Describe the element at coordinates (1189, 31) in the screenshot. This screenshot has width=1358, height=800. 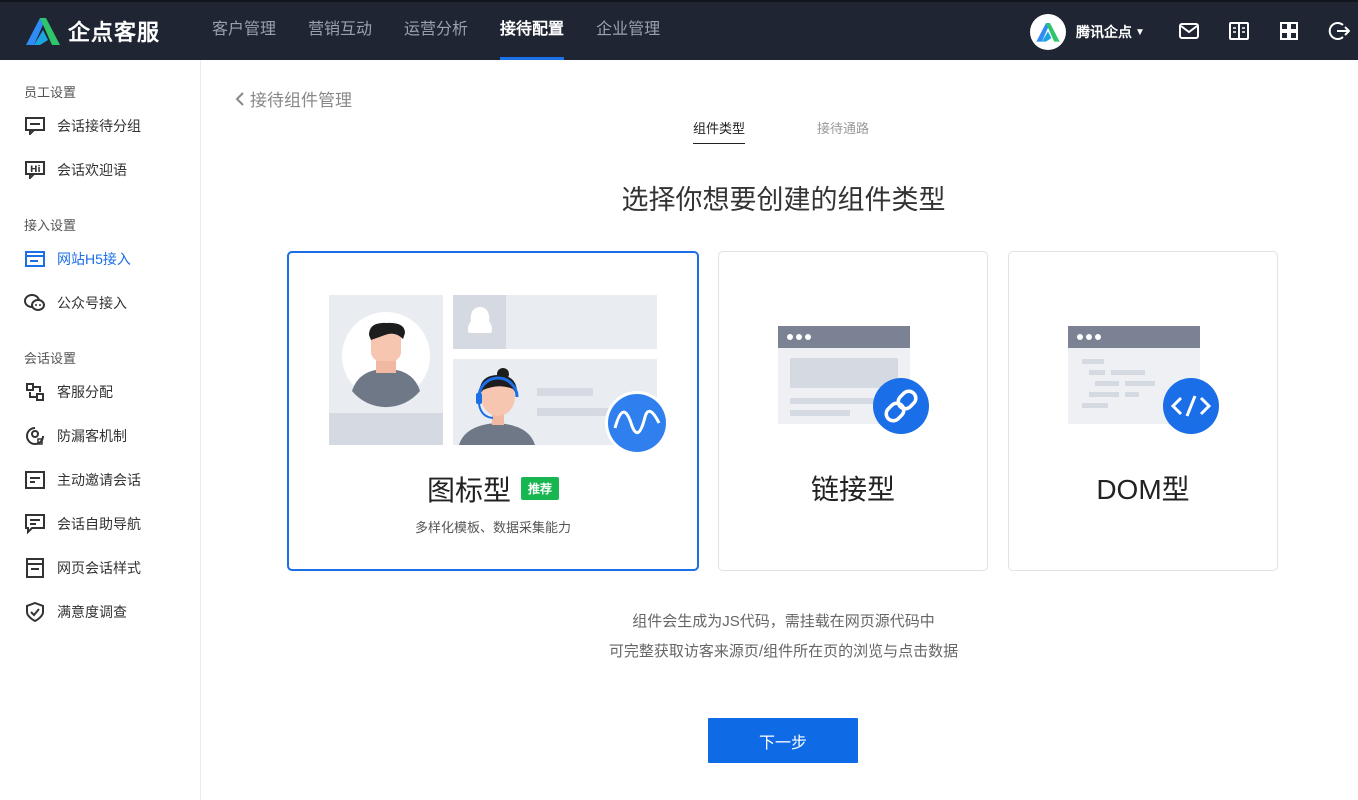
I see `mail-icon` at that location.